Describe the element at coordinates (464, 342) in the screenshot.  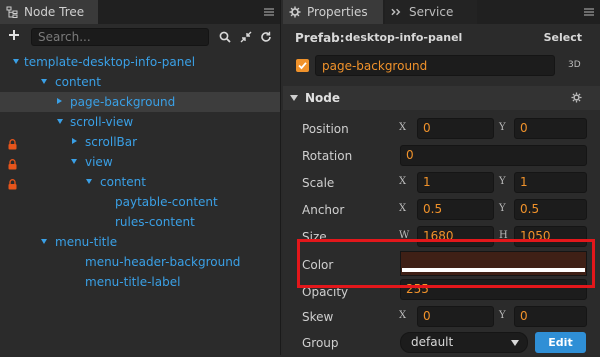
I see `group-select: default` at that location.